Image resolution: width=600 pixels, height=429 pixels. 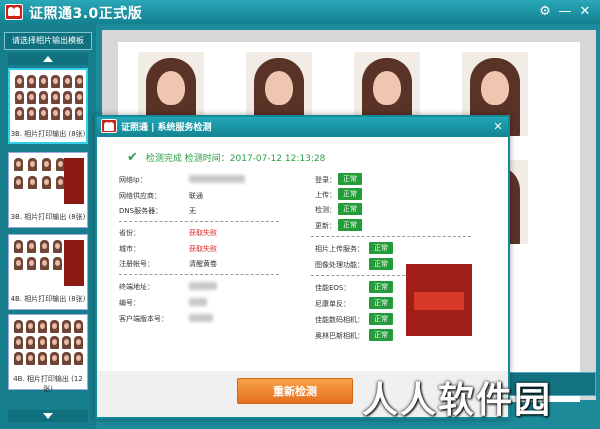 What do you see at coordinates (129, 249) in the screenshot?
I see `city-label: 城市：` at bounding box center [129, 249].